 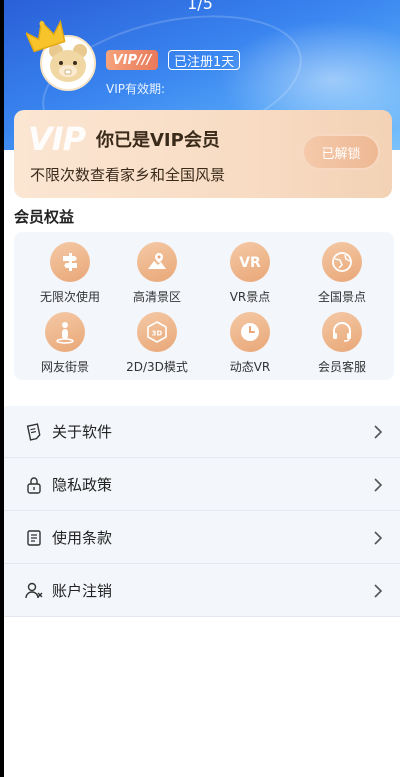 I want to click on registered-days-badge: 已注册1天, so click(x=204, y=60).